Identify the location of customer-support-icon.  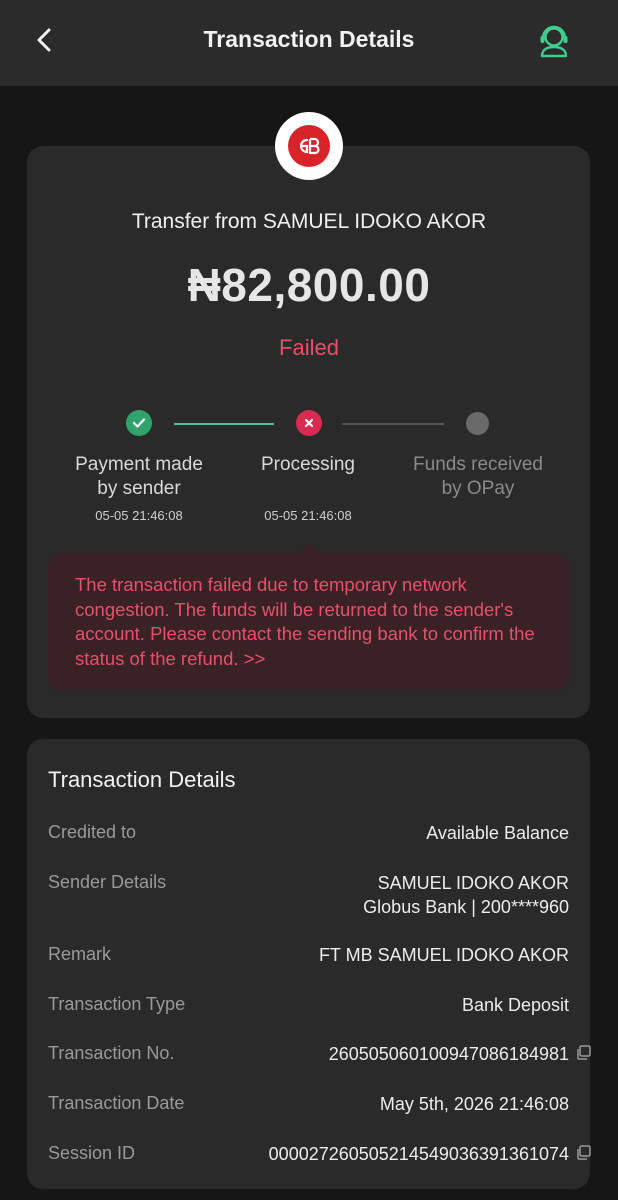
(554, 41).